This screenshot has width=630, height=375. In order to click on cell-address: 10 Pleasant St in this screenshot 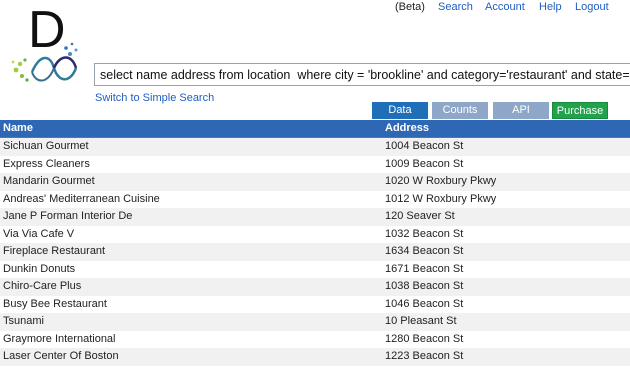, I will do `click(421, 321)`.